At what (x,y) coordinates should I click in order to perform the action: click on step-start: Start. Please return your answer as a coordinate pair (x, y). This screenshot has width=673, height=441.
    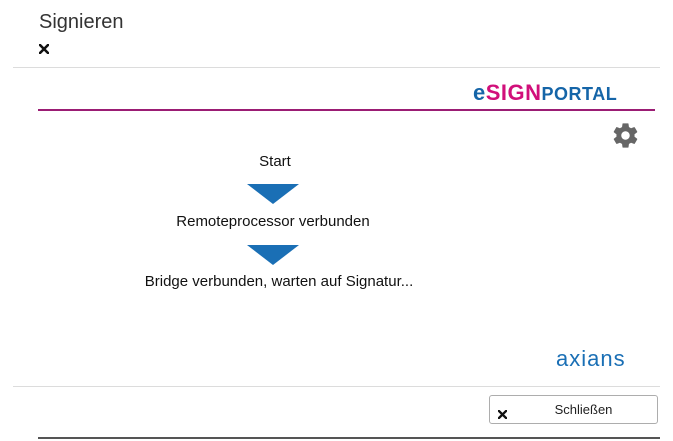
    Looking at the image, I should click on (275, 161).